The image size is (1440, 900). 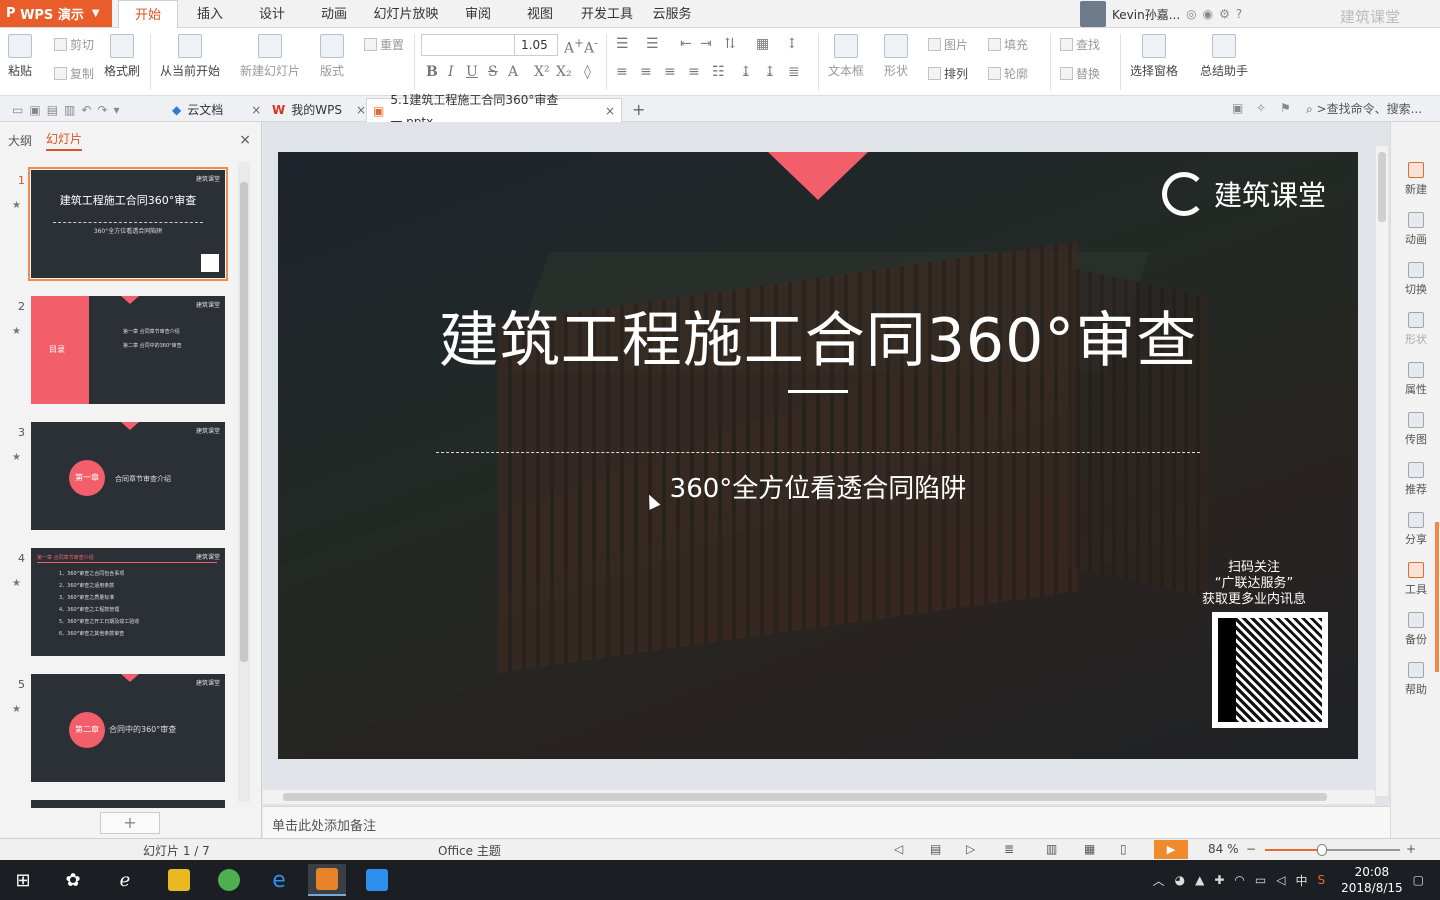 I want to click on tab-insert: 插入, so click(x=210, y=14).